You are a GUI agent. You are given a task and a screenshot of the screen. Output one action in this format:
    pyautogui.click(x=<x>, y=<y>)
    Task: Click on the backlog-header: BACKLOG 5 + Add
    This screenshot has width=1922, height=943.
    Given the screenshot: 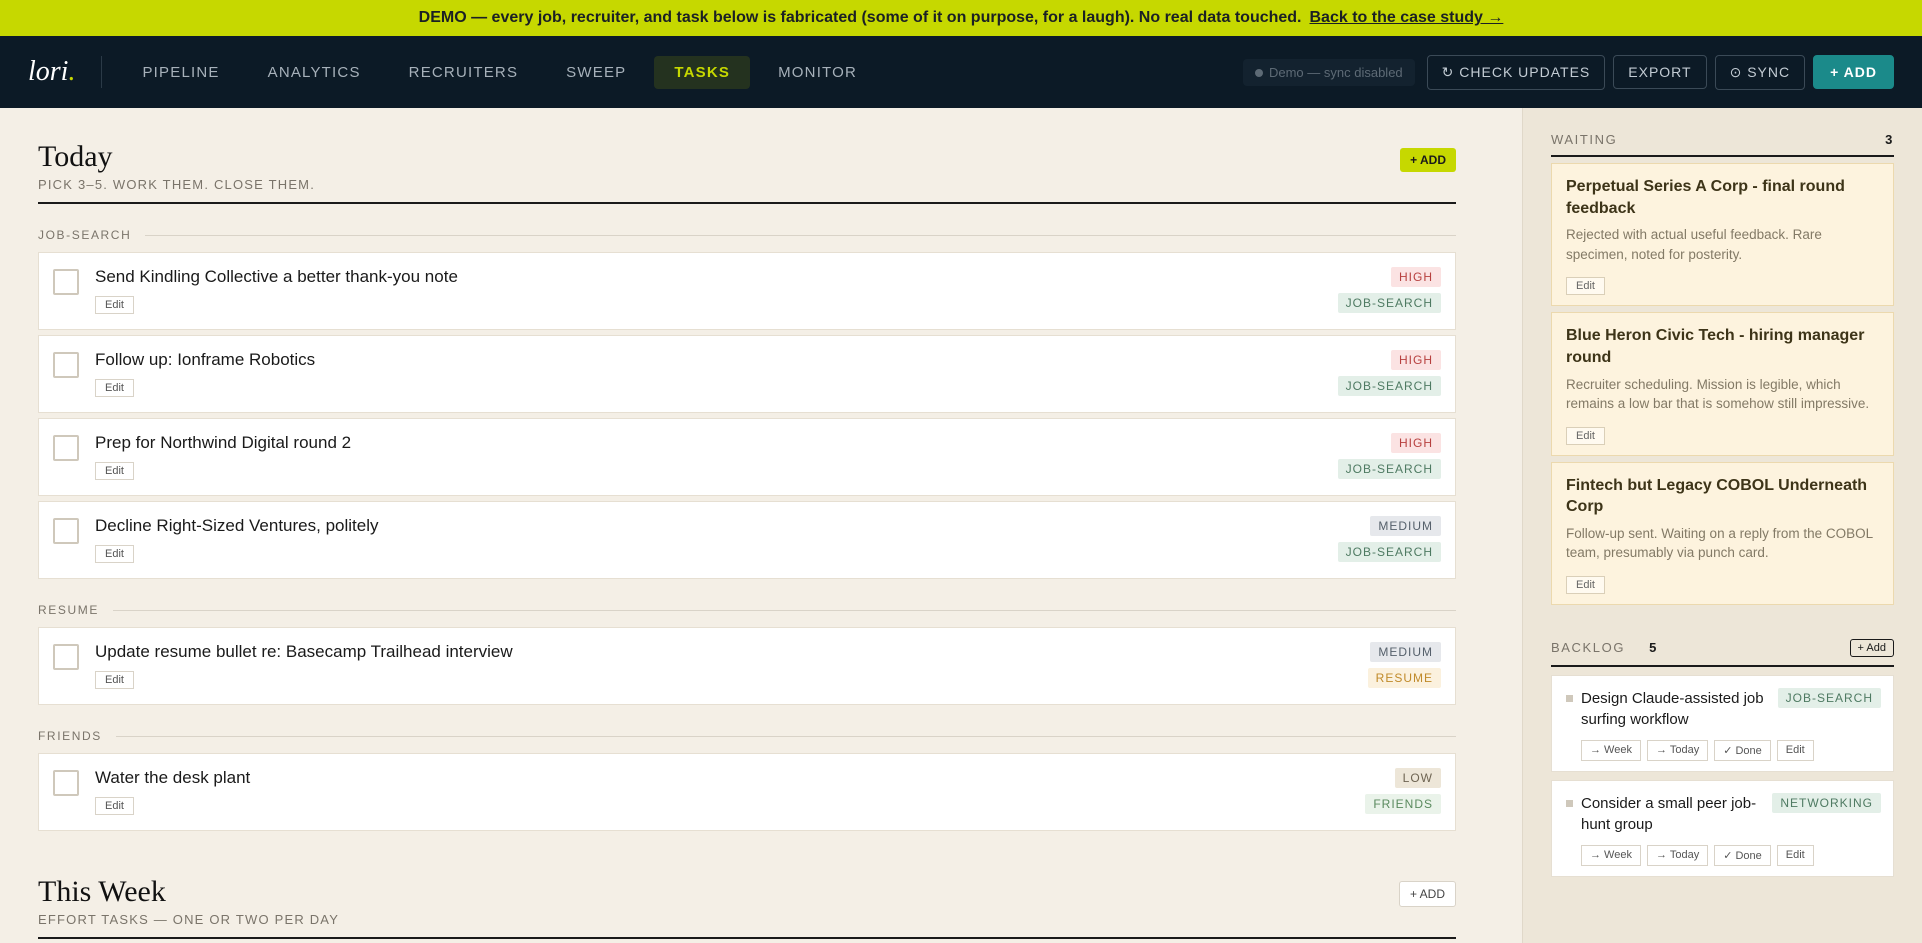 What is the action you would take?
    pyautogui.click(x=1722, y=652)
    